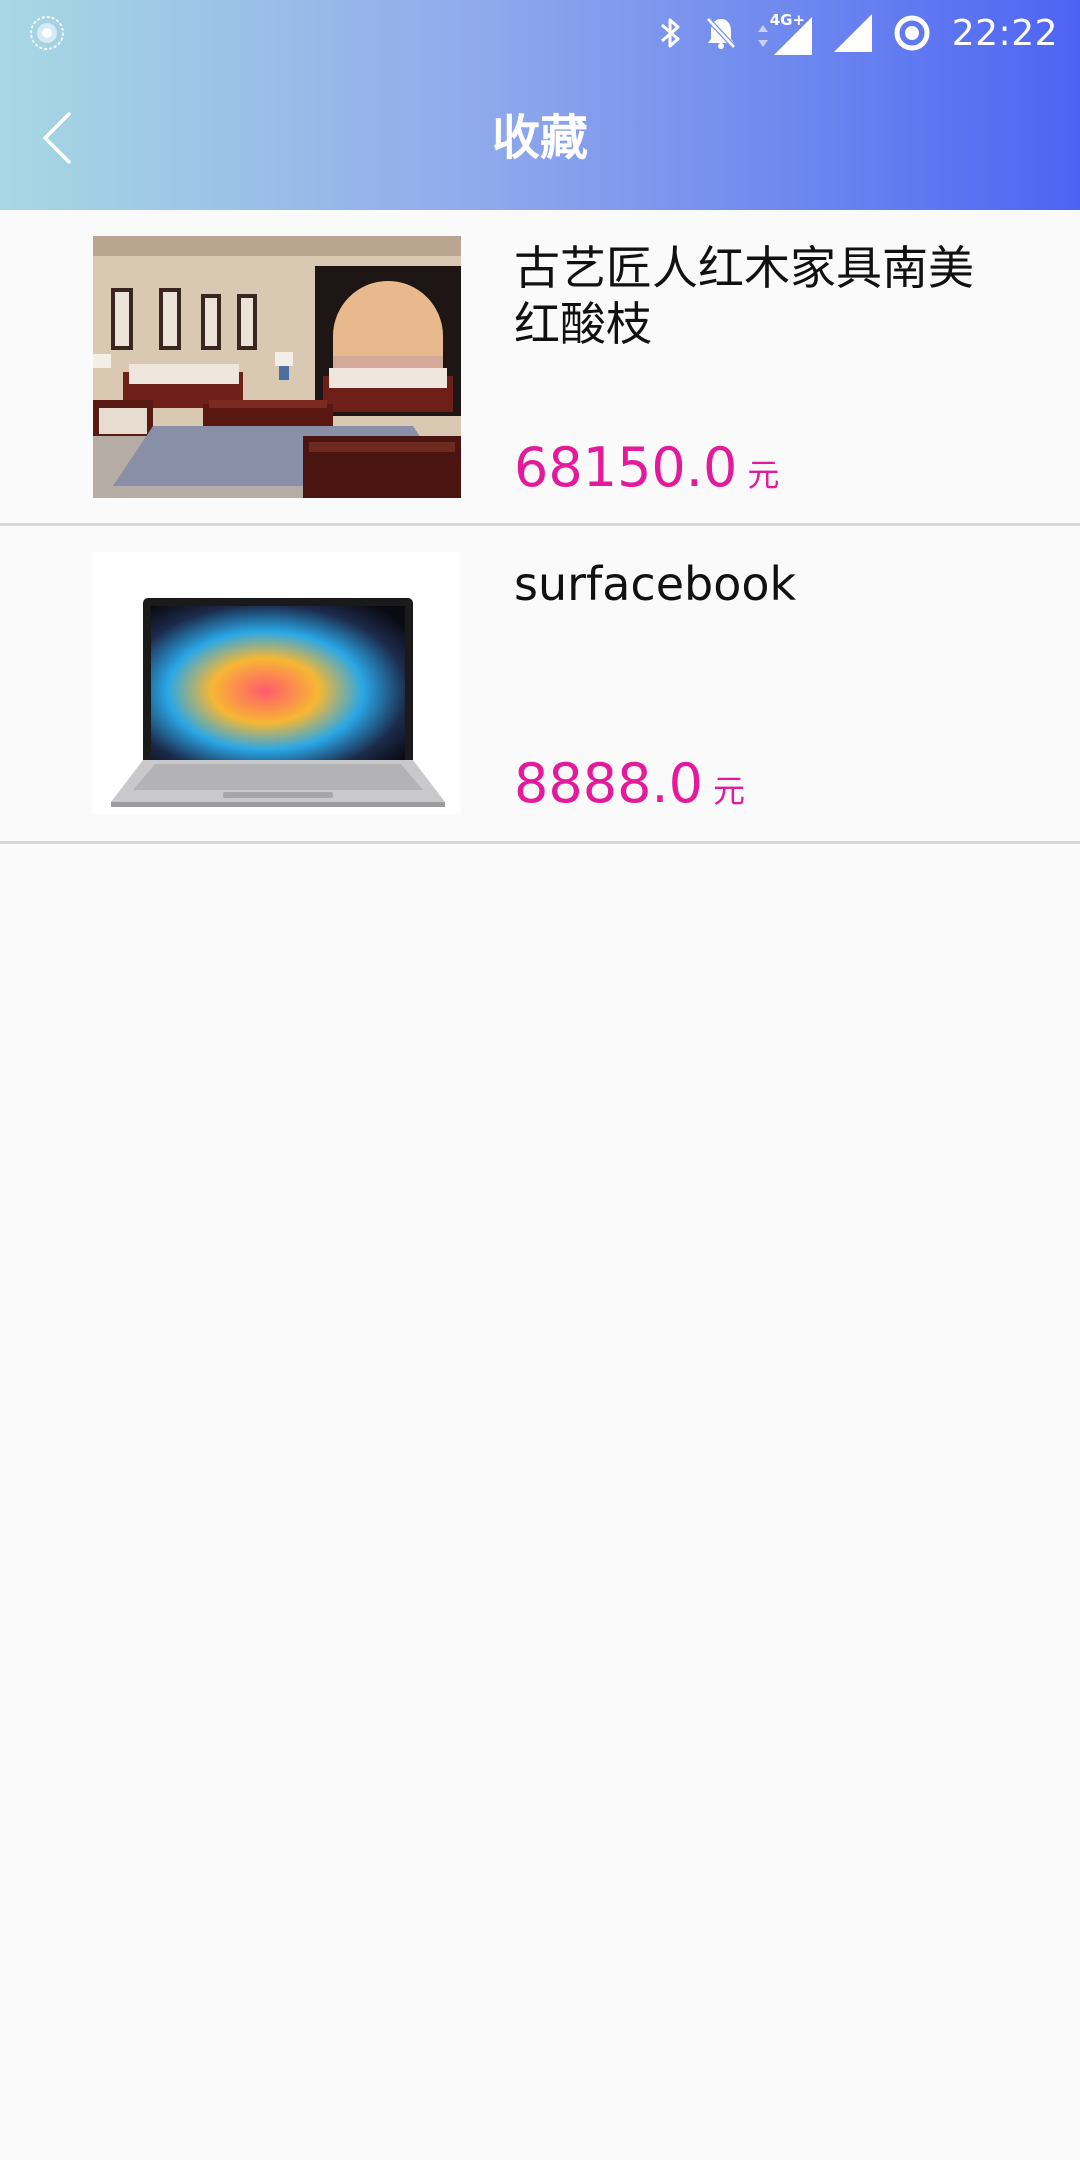  What do you see at coordinates (721, 33) in the screenshot?
I see `notifications-off-icon` at bounding box center [721, 33].